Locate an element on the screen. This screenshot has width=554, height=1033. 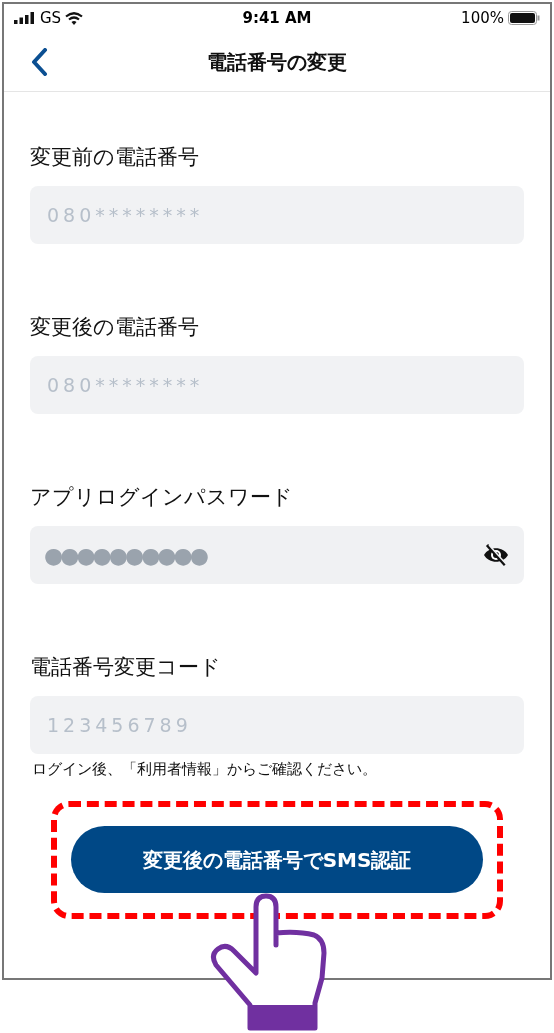
field-label: アプリログインパスワード is located at coordinates (162, 497).